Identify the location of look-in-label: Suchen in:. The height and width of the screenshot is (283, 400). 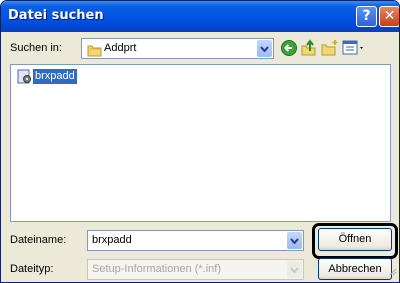
(36, 48).